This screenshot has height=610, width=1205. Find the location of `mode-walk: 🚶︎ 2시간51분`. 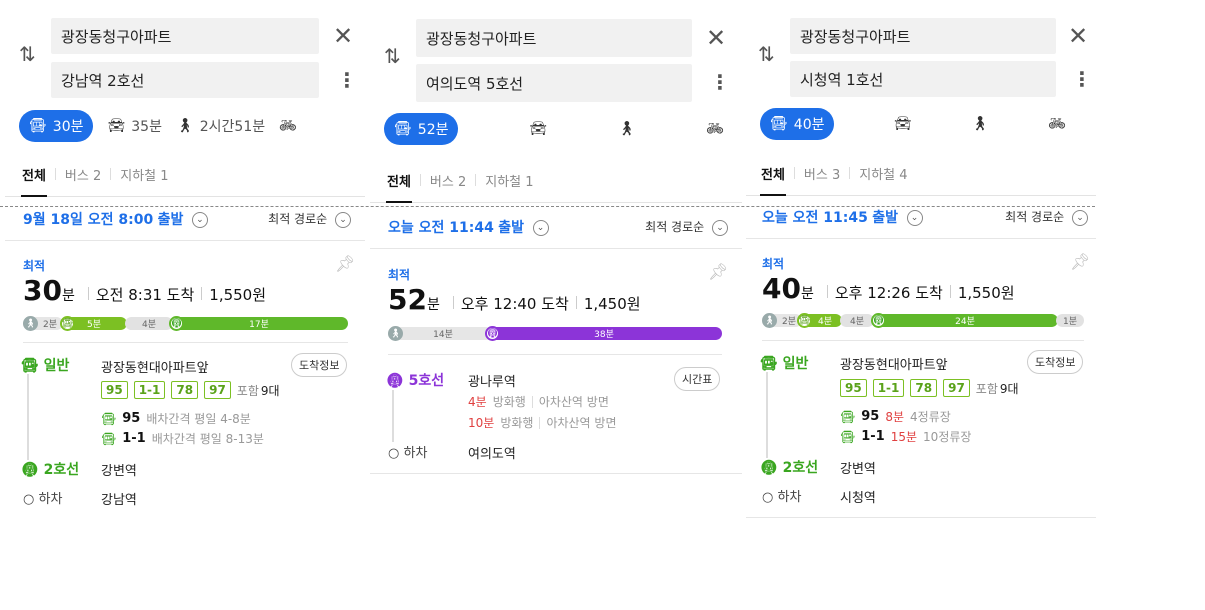

mode-walk: 🚶︎ 2시간51분 is located at coordinates (220, 126).